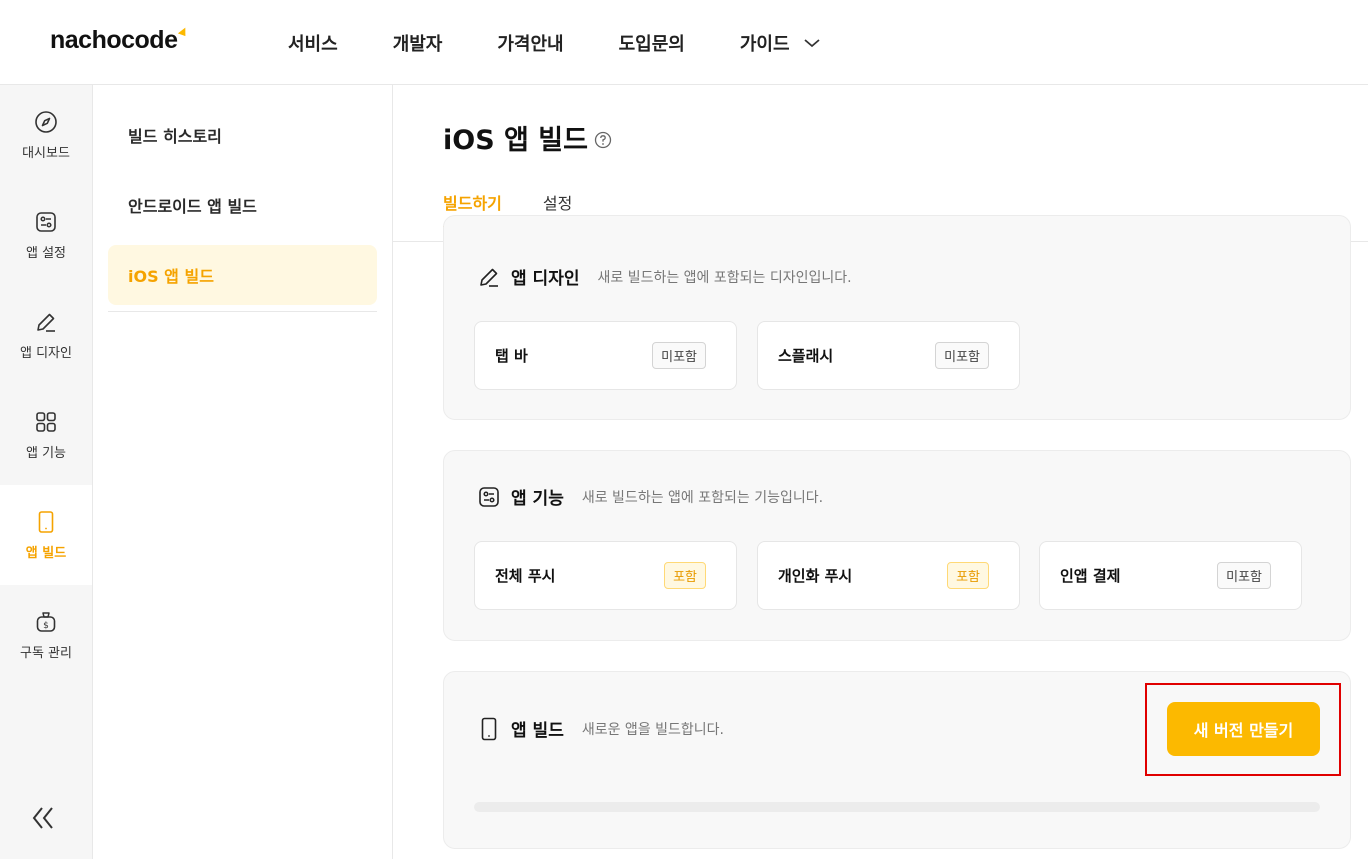  Describe the element at coordinates (46, 153) in the screenshot. I see `rail-label: 대시보드` at that location.